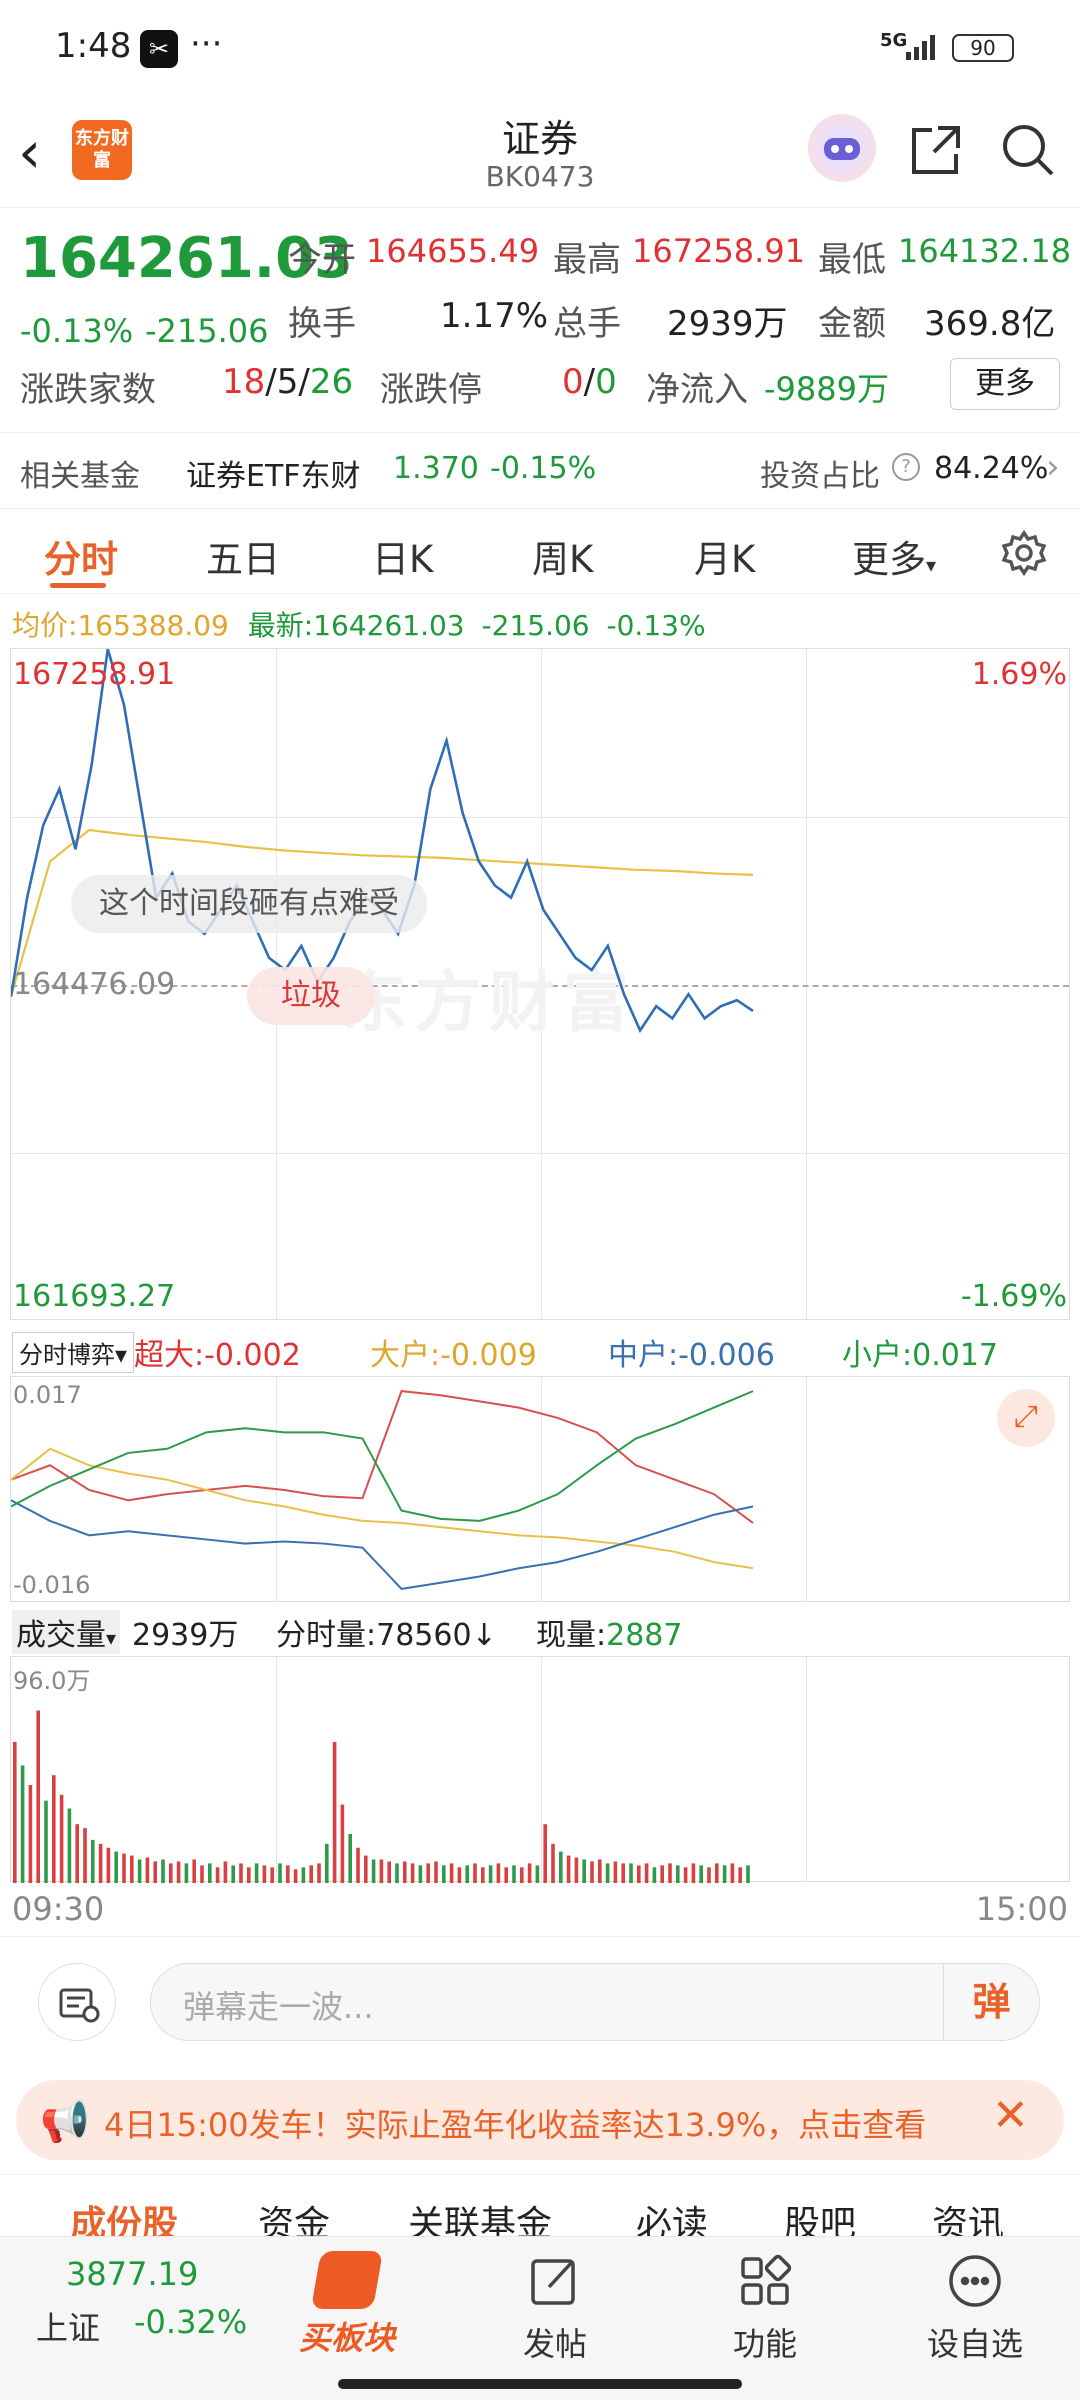 This screenshot has width=1080, height=2400. Describe the element at coordinates (766, 2279) in the screenshot. I see `grid-icon` at that location.